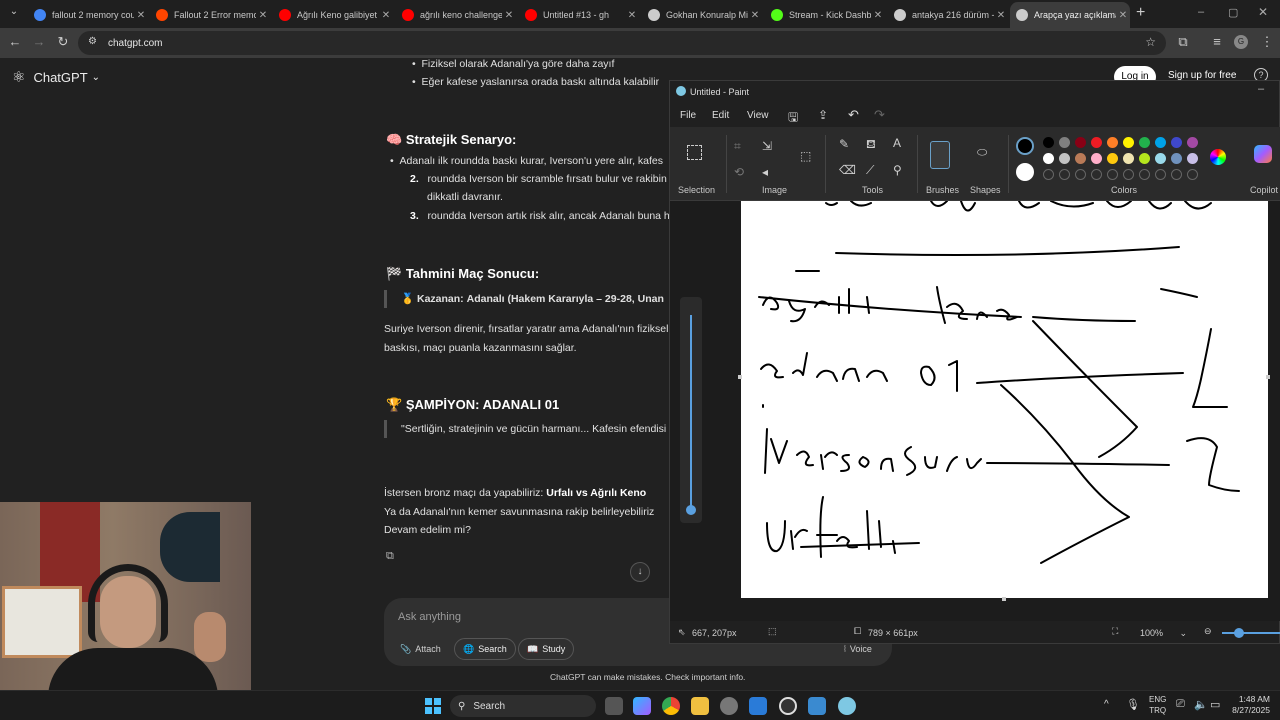  Describe the element at coordinates (805, 156) in the screenshot. I see `image-select-icon: ⬚` at that location.